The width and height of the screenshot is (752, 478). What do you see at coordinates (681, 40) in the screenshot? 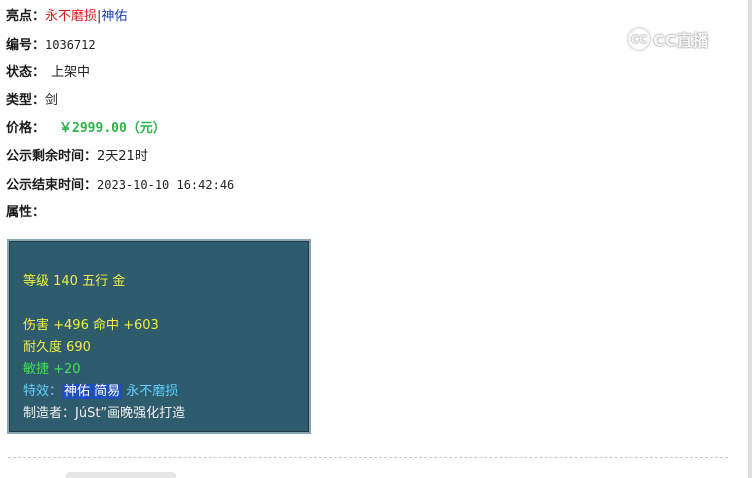
I see `cc-logo-text: CC直播` at bounding box center [681, 40].